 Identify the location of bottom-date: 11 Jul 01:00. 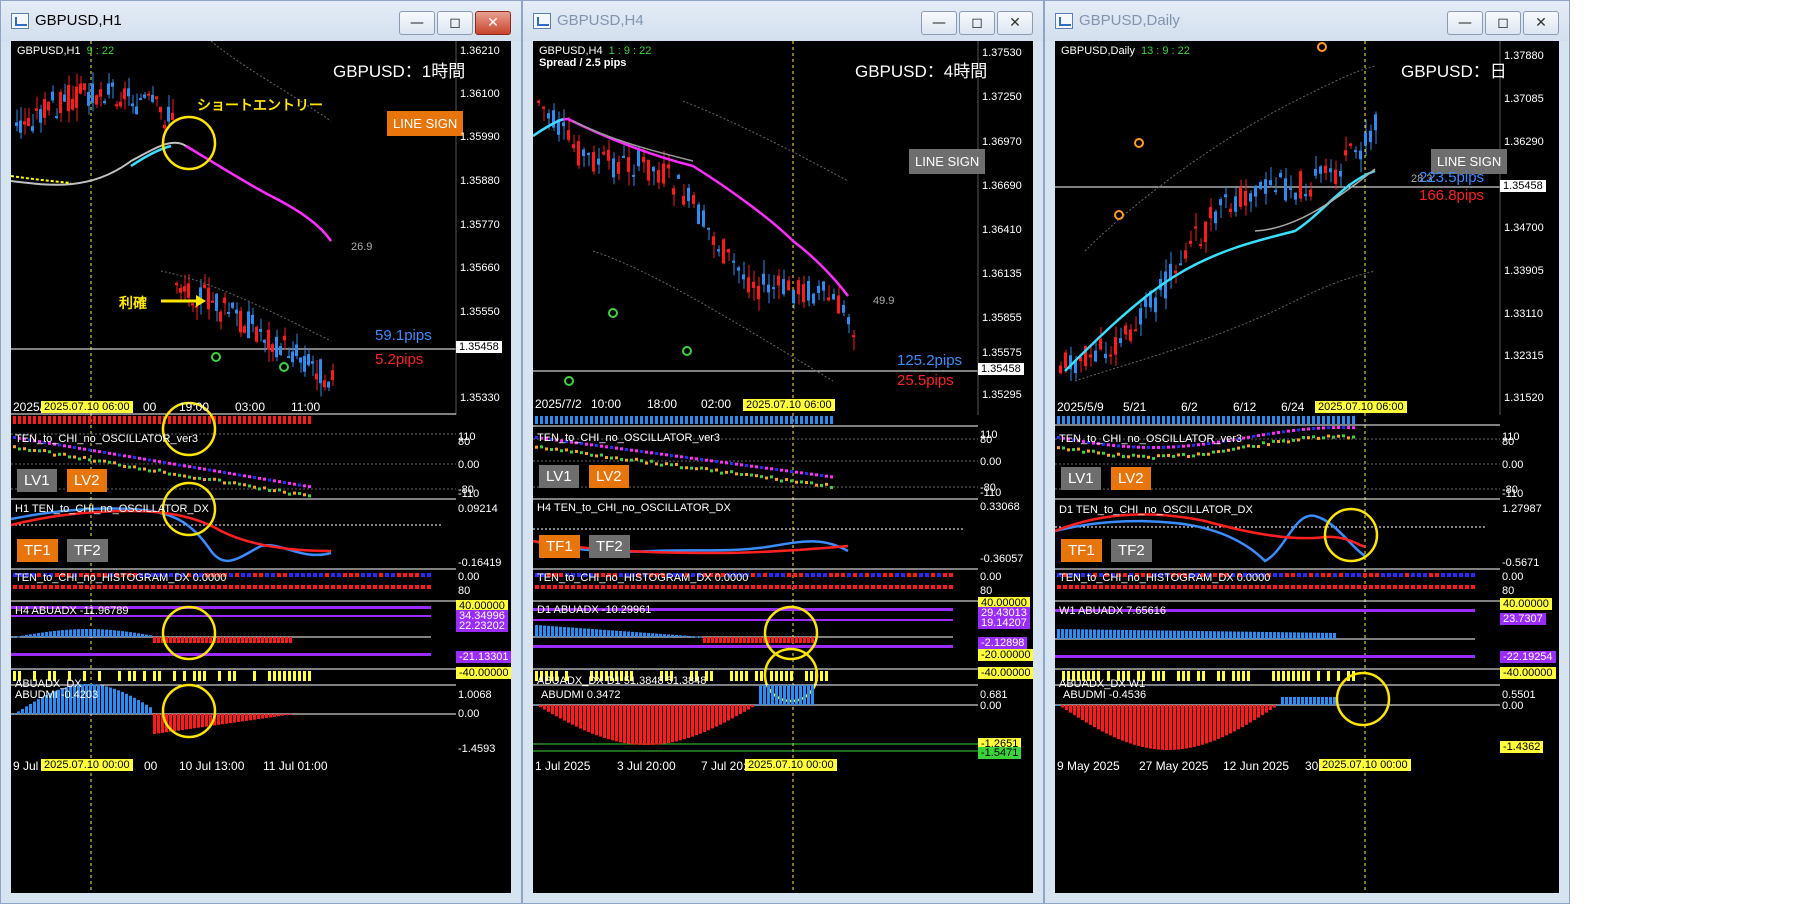
(295, 766).